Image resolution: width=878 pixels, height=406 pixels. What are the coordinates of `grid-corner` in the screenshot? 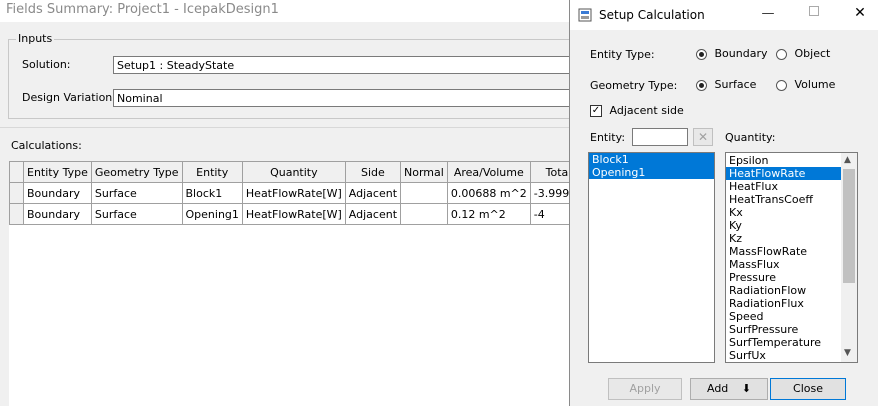 It's located at (16, 172).